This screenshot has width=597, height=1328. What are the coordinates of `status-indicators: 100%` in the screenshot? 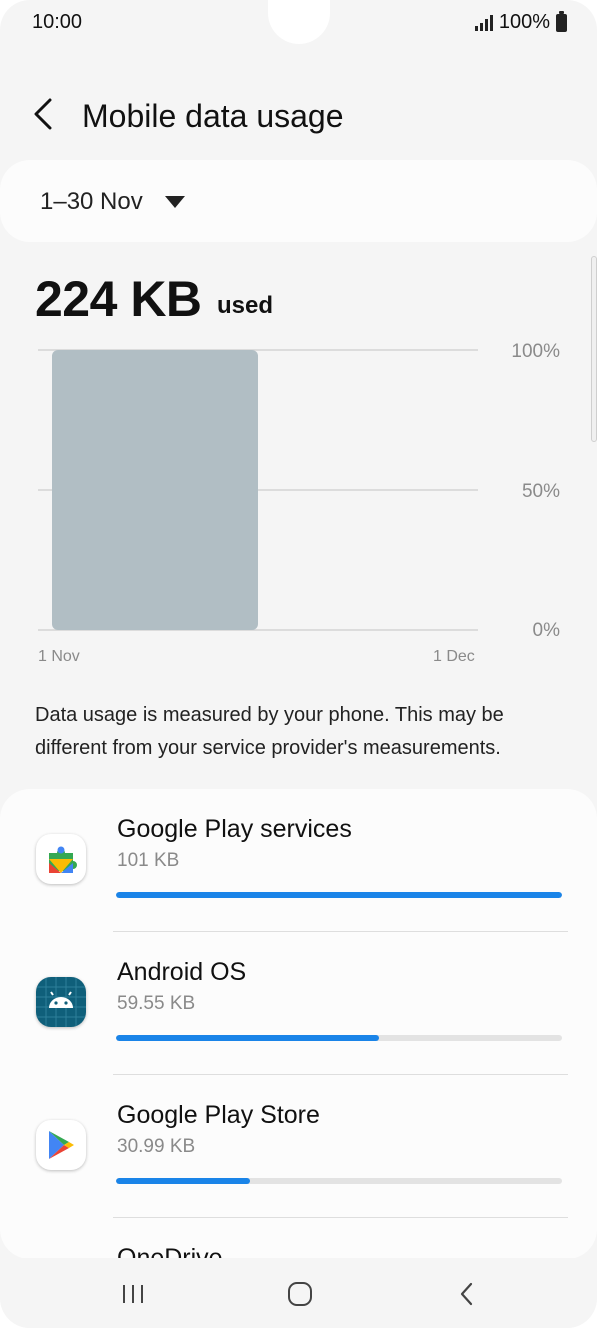 It's located at (520, 22).